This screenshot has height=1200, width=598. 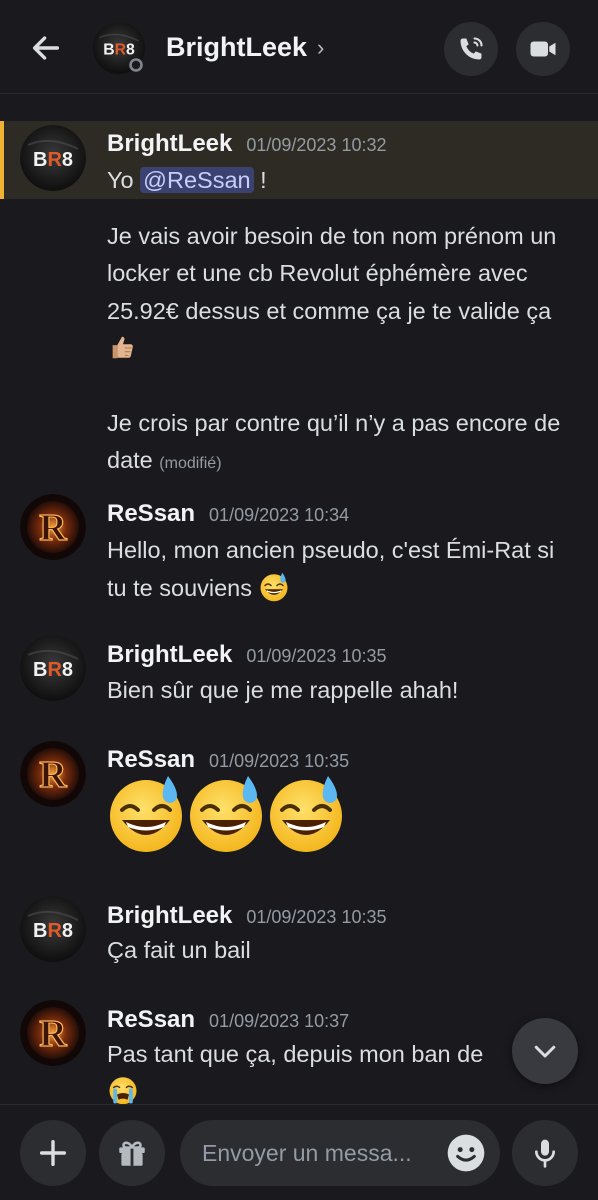 I want to click on message-content: Pas tant que ça, depuis mon ban de, so click(x=341, y=1055).